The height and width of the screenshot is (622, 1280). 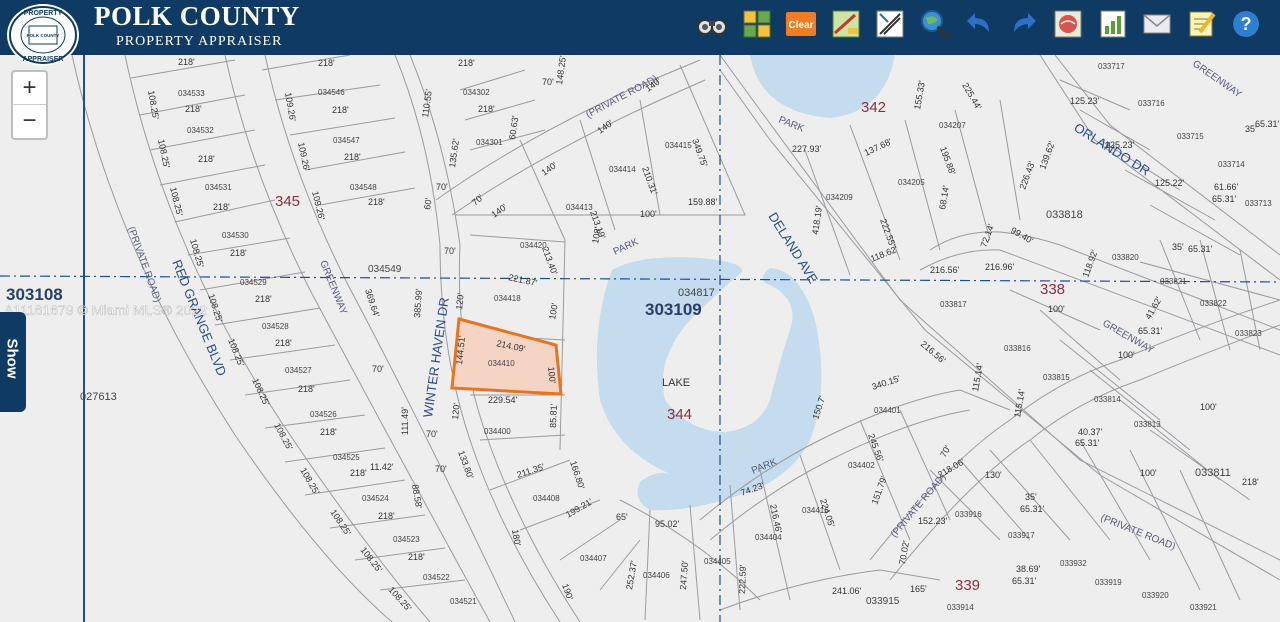 I want to click on parcel-number: 034415, so click(x=678, y=145).